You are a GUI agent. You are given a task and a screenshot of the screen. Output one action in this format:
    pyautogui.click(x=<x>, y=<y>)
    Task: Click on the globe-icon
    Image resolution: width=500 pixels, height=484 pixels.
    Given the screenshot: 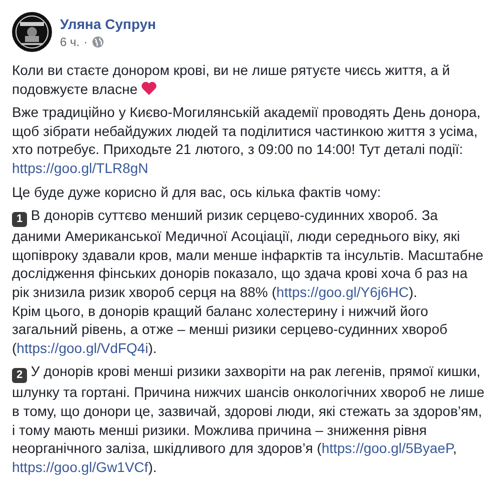 What is the action you would take?
    pyautogui.click(x=98, y=42)
    